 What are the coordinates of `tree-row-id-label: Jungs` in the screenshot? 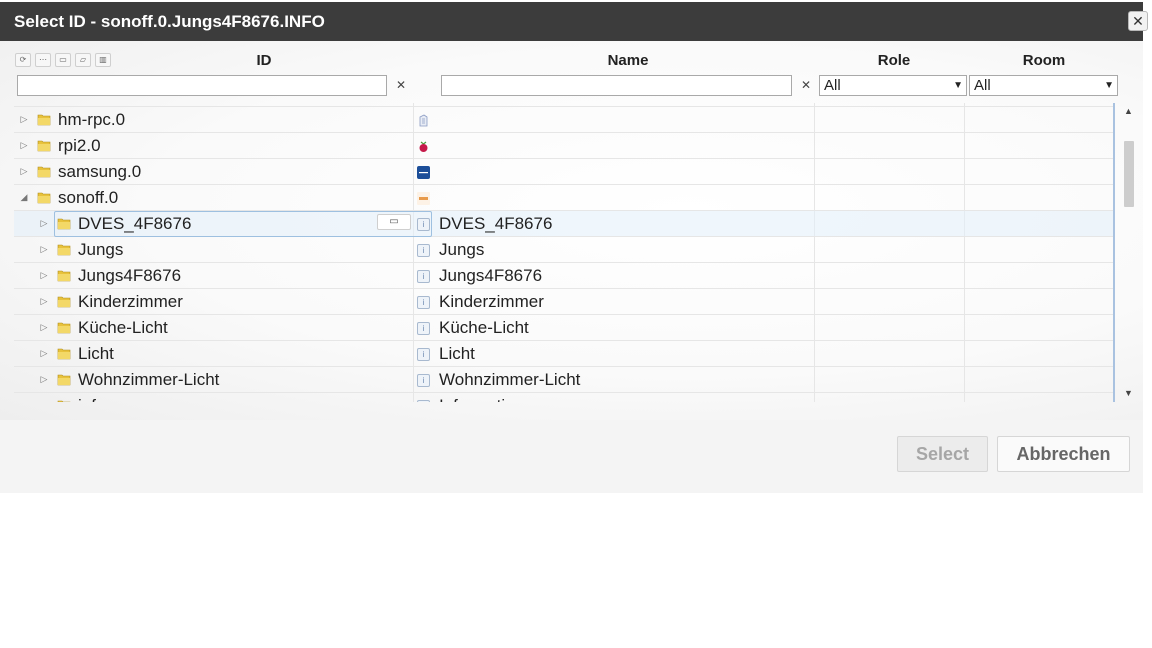 It's located at (101, 249).